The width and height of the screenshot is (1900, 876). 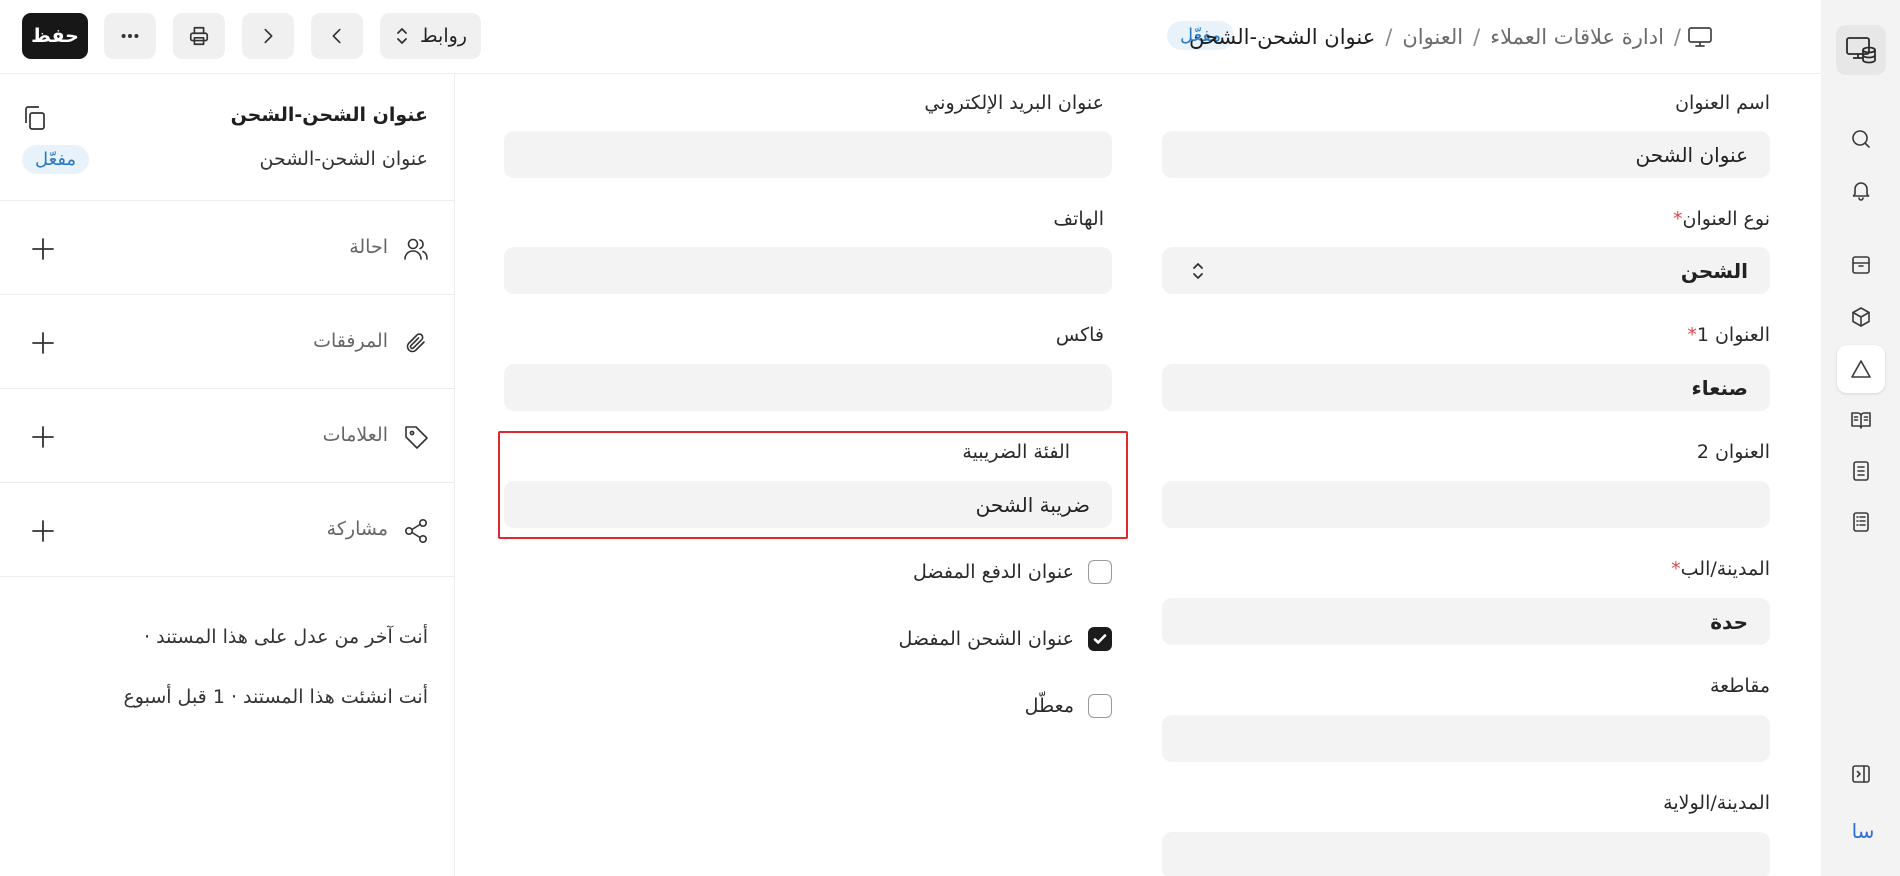 What do you see at coordinates (1714, 270) in the screenshot?
I see `address-type-value: الشحن` at bounding box center [1714, 270].